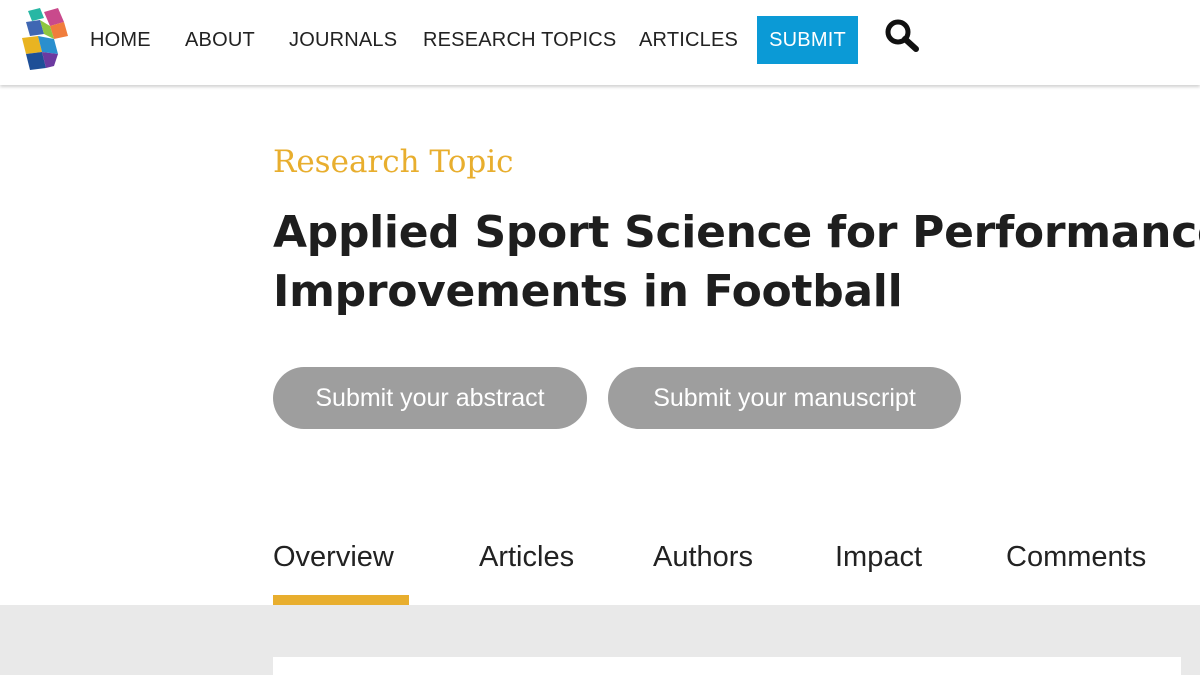 The width and height of the screenshot is (1200, 675). What do you see at coordinates (120, 40) in the screenshot?
I see `nav-home-link: HOME` at bounding box center [120, 40].